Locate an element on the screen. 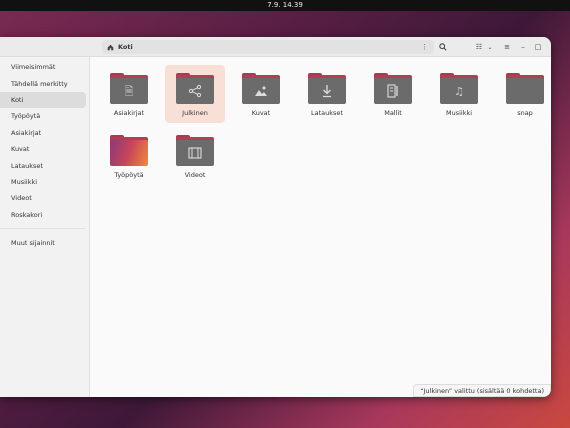  sidebar-item-documents: Asiakirjat is located at coordinates (43, 133).